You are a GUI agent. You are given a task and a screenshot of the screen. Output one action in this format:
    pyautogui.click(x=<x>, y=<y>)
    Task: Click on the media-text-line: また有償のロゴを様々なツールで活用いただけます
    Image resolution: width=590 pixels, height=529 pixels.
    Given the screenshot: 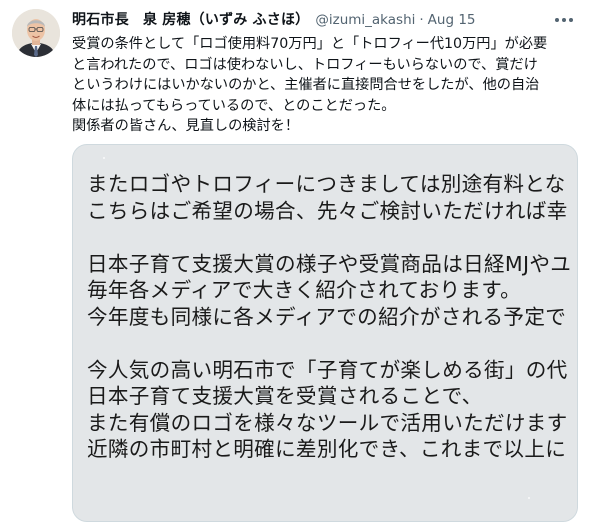 What is the action you would take?
    pyautogui.click(x=327, y=422)
    